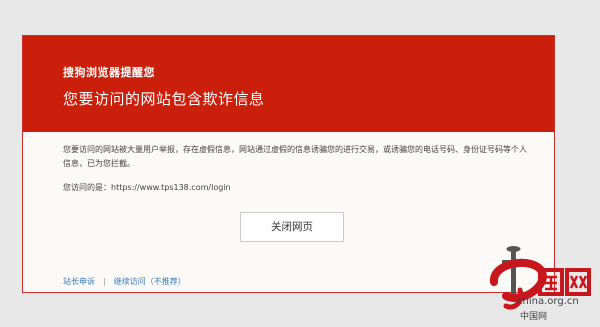 The height and width of the screenshot is (327, 600). What do you see at coordinates (164, 99) in the screenshot?
I see `warning-headline: 您要访问的网站包含欺诈信息` at bounding box center [164, 99].